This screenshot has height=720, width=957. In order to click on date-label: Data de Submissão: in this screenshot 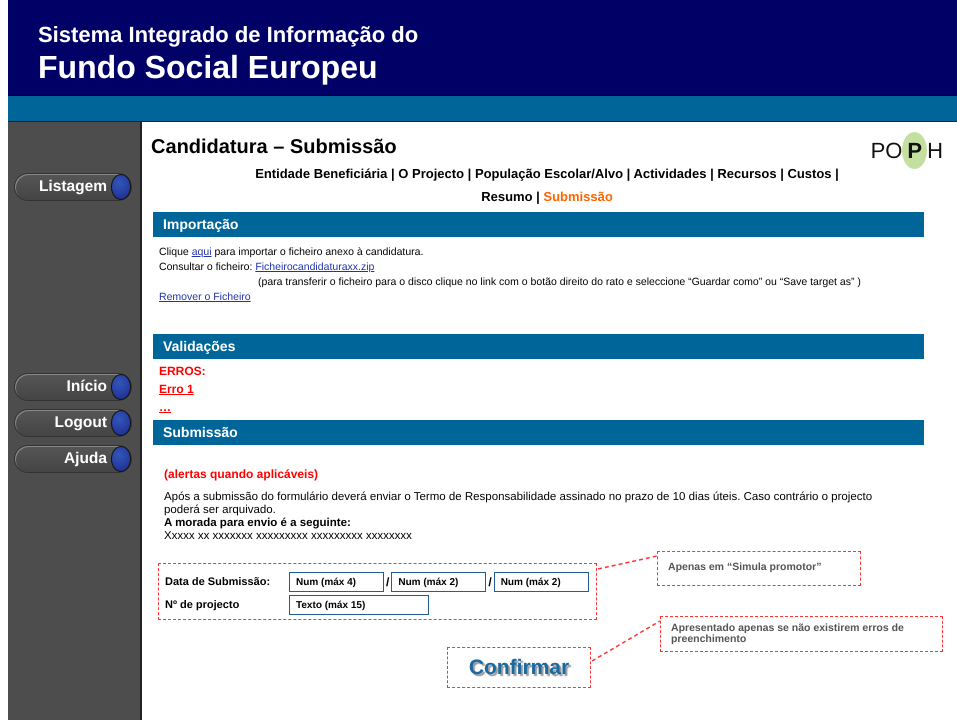, I will do `click(218, 582)`.